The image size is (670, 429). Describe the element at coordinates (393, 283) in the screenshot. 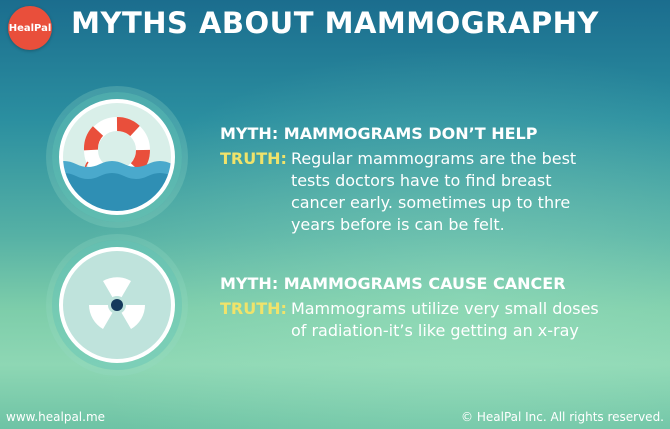

I see `myth-heading: MYTH: MAMMOGRAMS CAUSE CANCER` at that location.